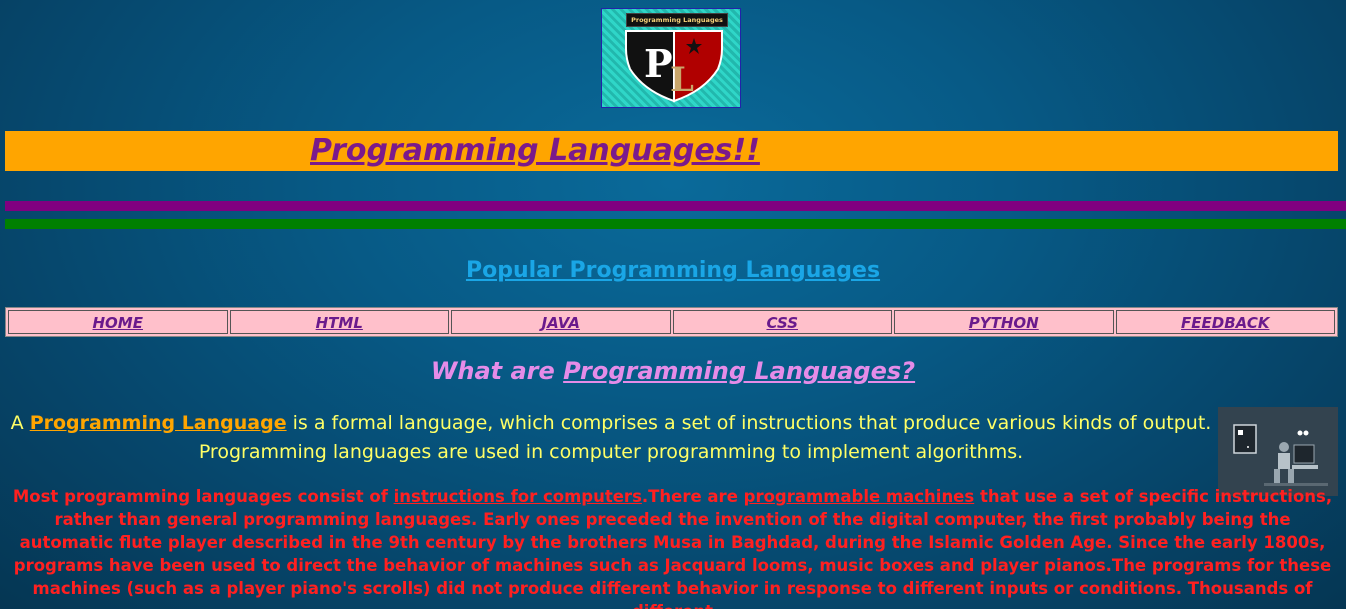  Describe the element at coordinates (658, 63) in the screenshot. I see `svg-text: P` at that location.